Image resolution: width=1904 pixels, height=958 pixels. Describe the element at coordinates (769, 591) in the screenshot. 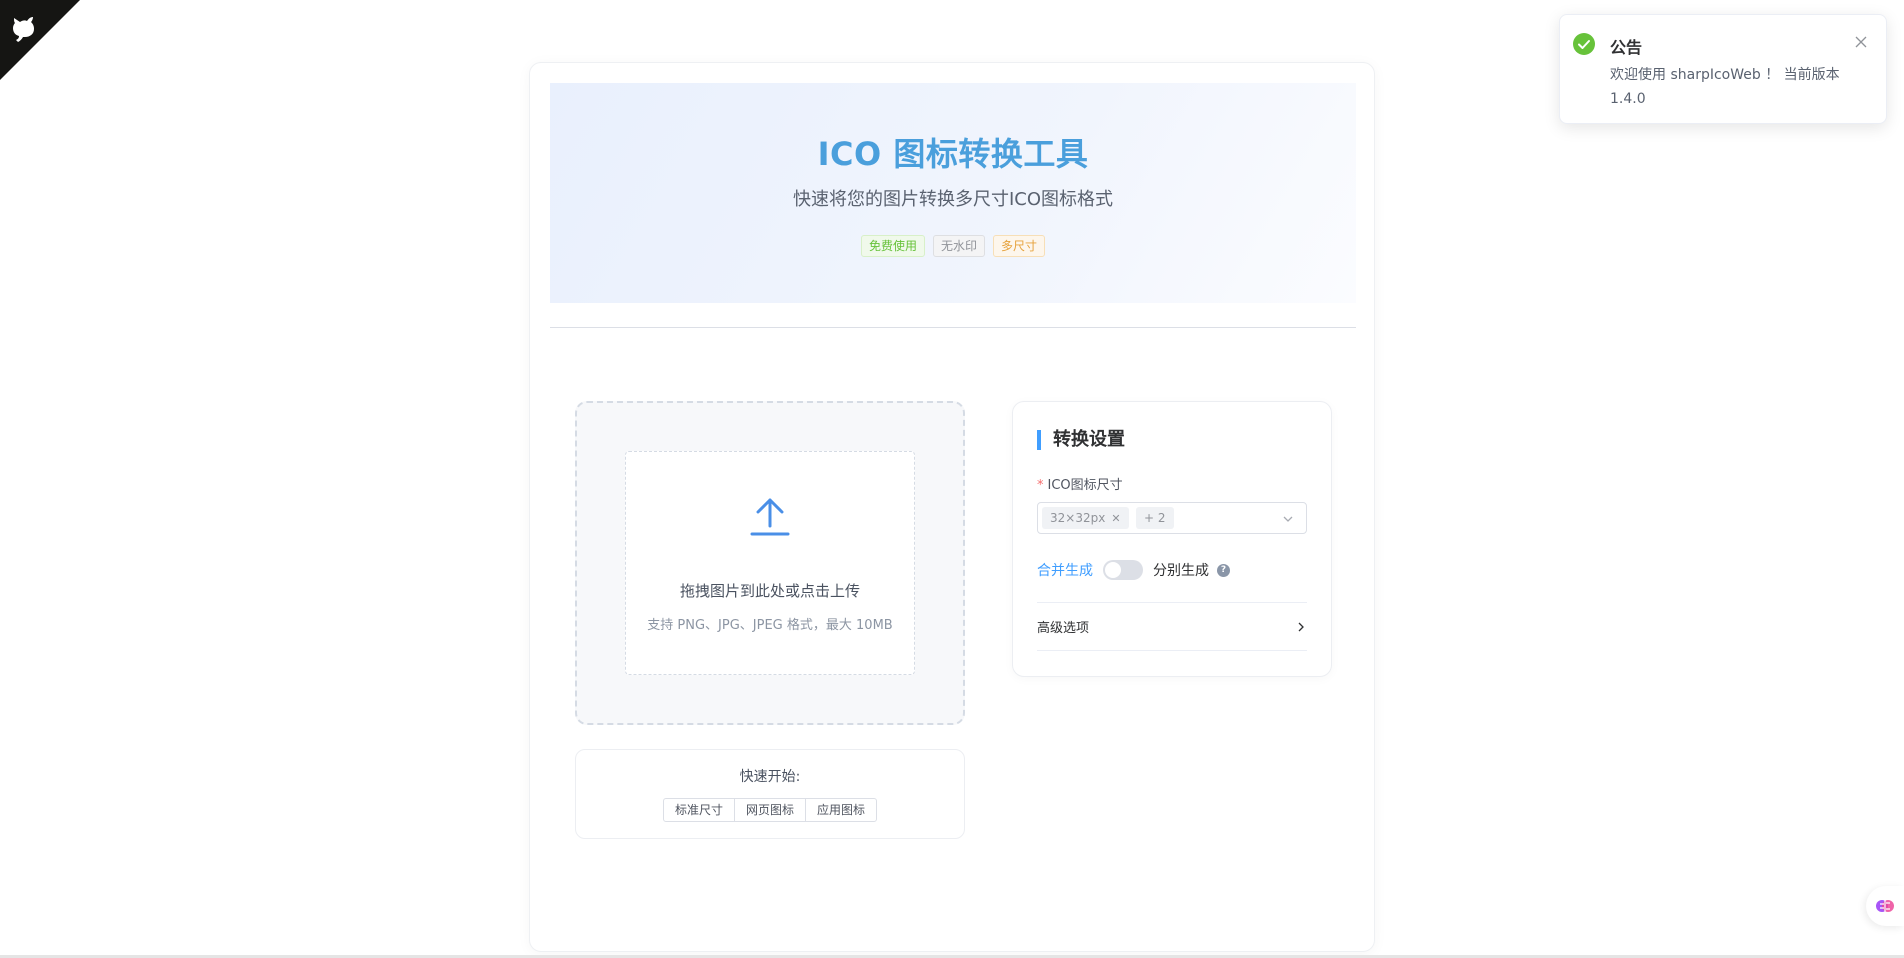

I see `upload-text: 拖拽图片到此处或点击上传` at that location.